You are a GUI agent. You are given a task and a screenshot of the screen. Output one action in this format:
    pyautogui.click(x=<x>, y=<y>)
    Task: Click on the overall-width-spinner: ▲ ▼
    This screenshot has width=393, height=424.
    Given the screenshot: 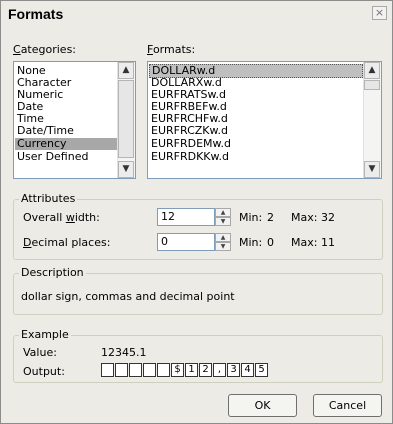 What is the action you would take?
    pyautogui.click(x=223, y=217)
    